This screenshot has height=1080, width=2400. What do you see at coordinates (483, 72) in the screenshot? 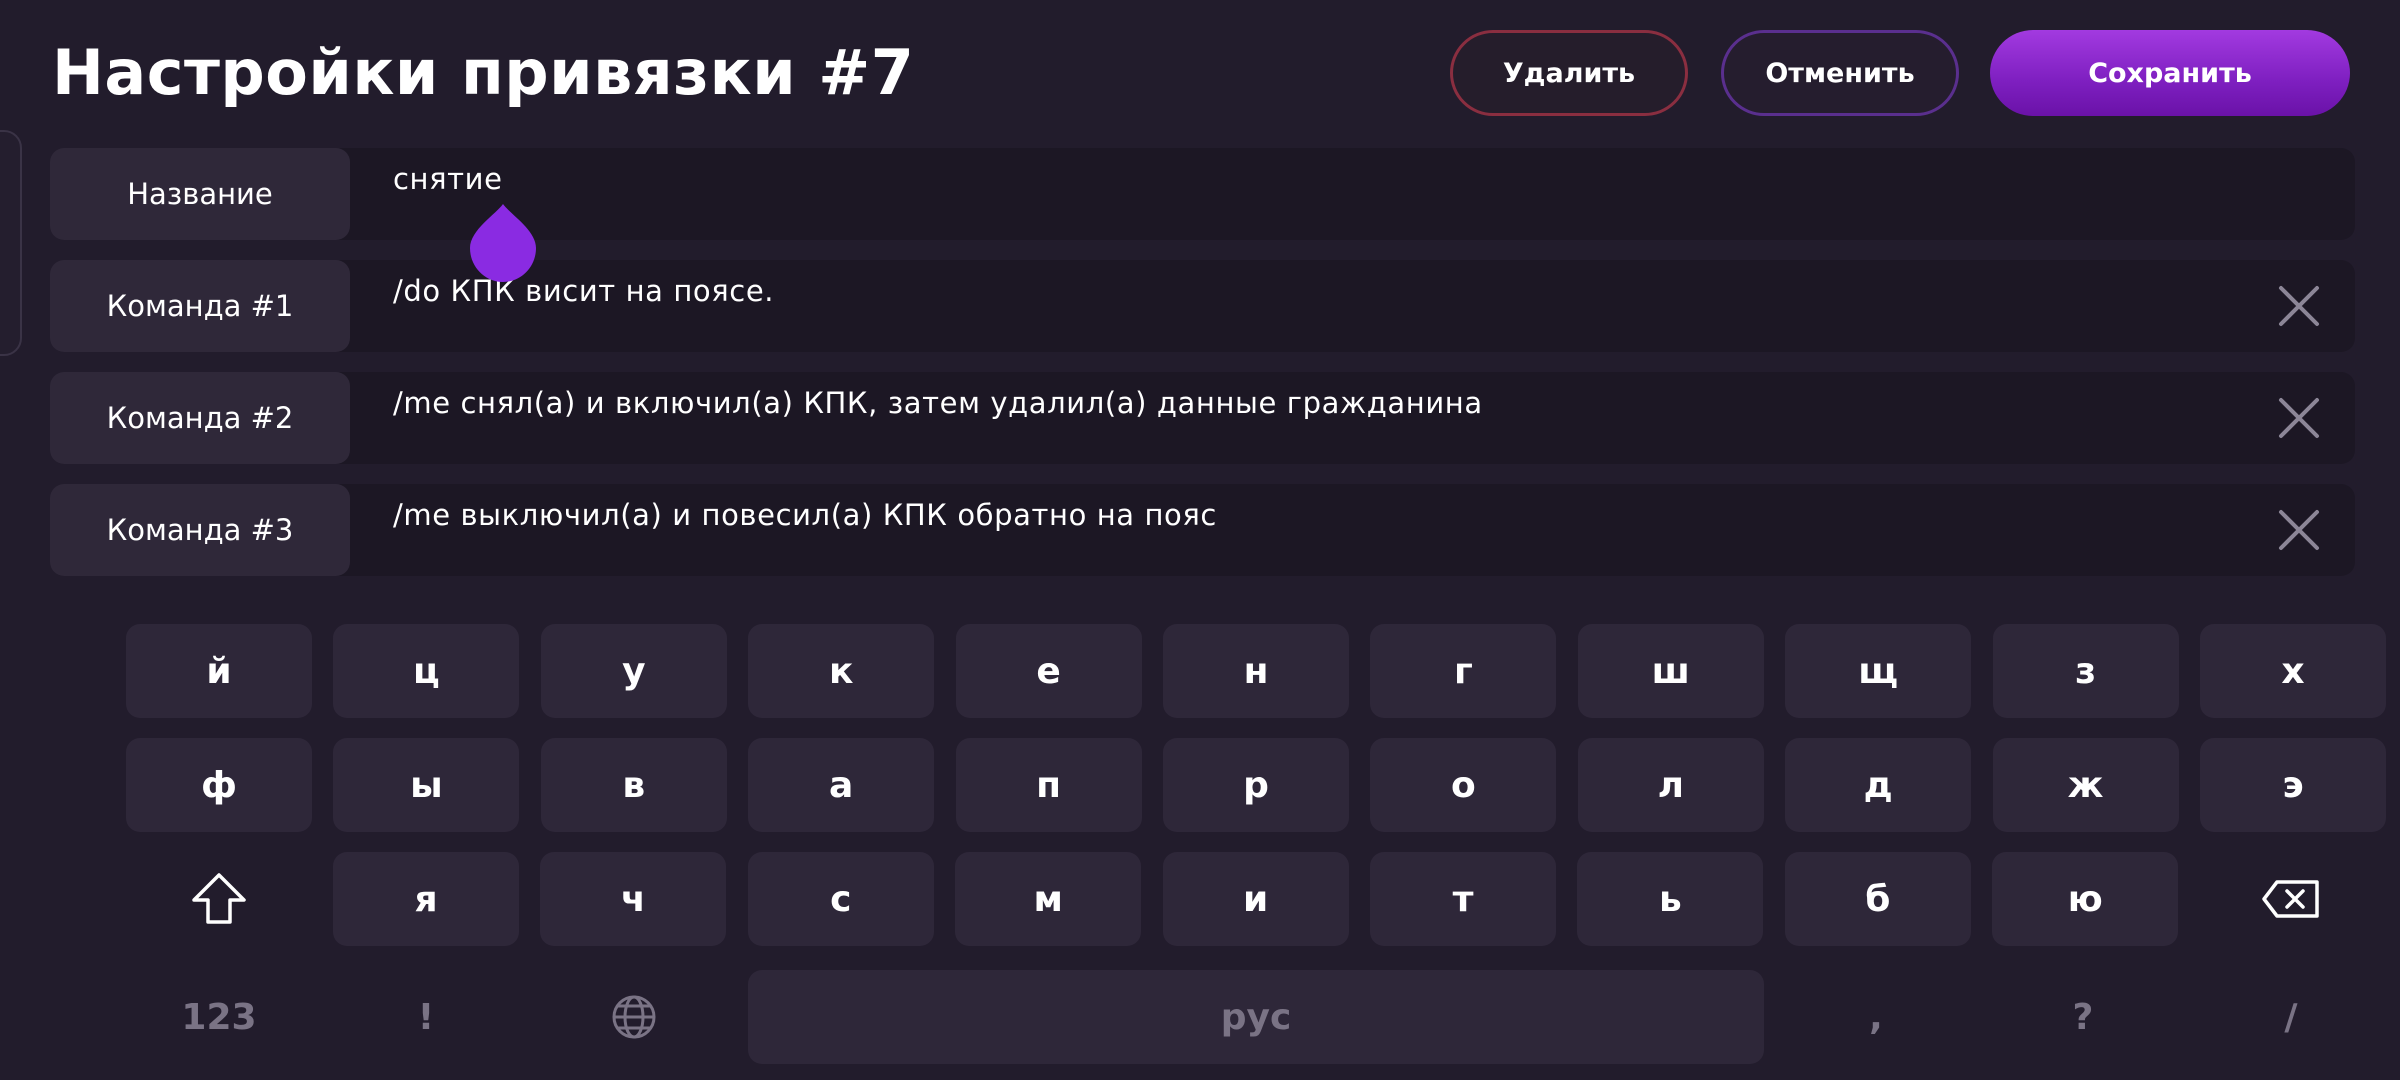
I see `page-title: Настройки привязки #7` at bounding box center [483, 72].